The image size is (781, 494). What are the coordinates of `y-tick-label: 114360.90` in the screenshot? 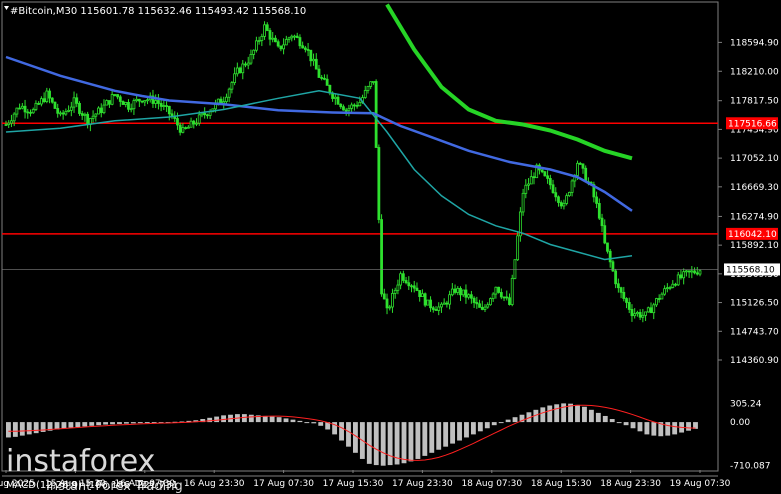 It's located at (754, 361).